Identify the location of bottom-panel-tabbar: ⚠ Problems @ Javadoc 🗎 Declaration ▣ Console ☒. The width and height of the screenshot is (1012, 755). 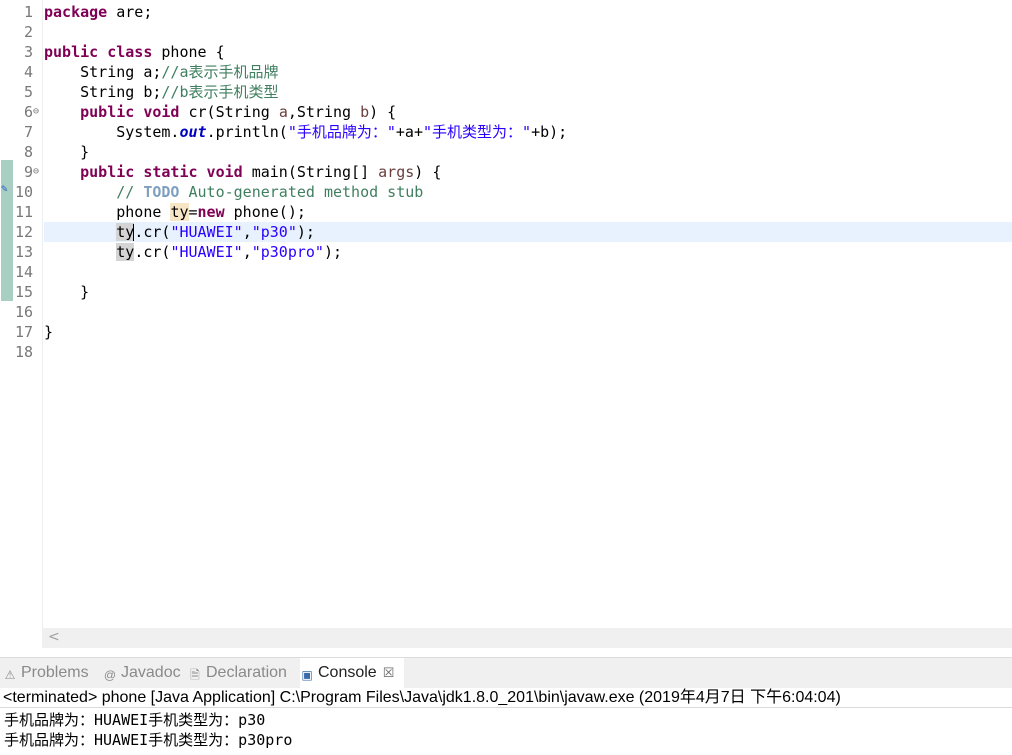
(506, 672).